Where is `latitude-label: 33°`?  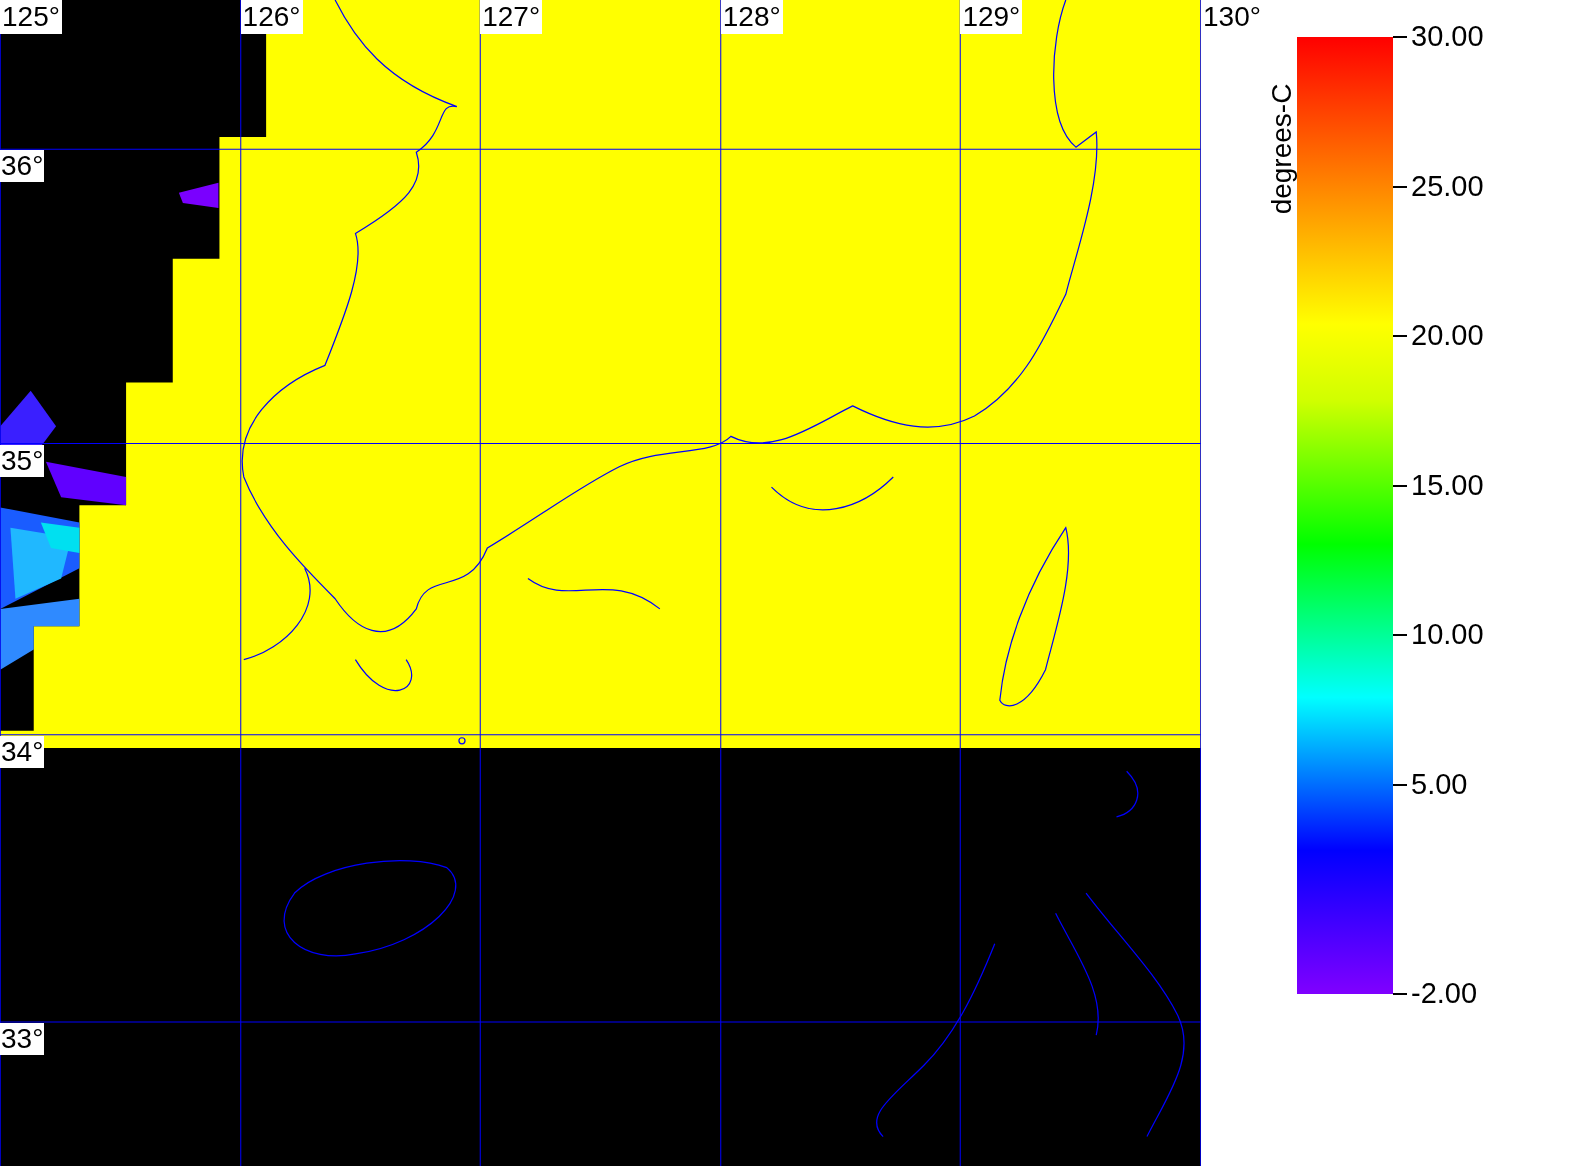
latitude-label: 33° is located at coordinates (22, 1039).